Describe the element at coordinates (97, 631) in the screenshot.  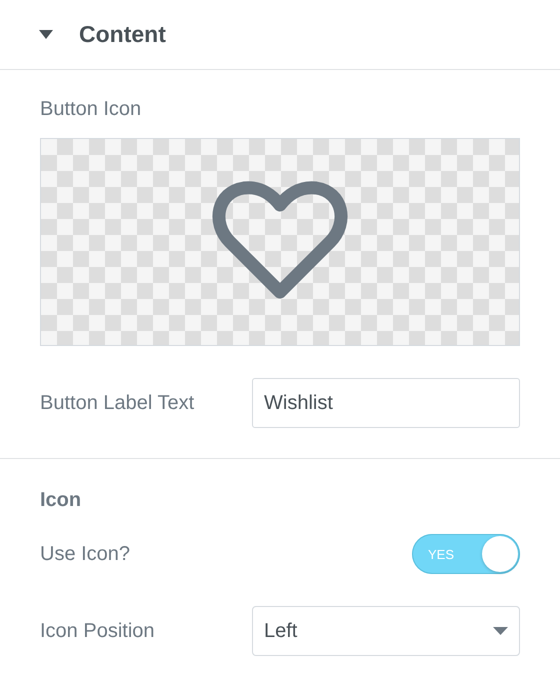
I see `field-label: Icon Position` at that location.